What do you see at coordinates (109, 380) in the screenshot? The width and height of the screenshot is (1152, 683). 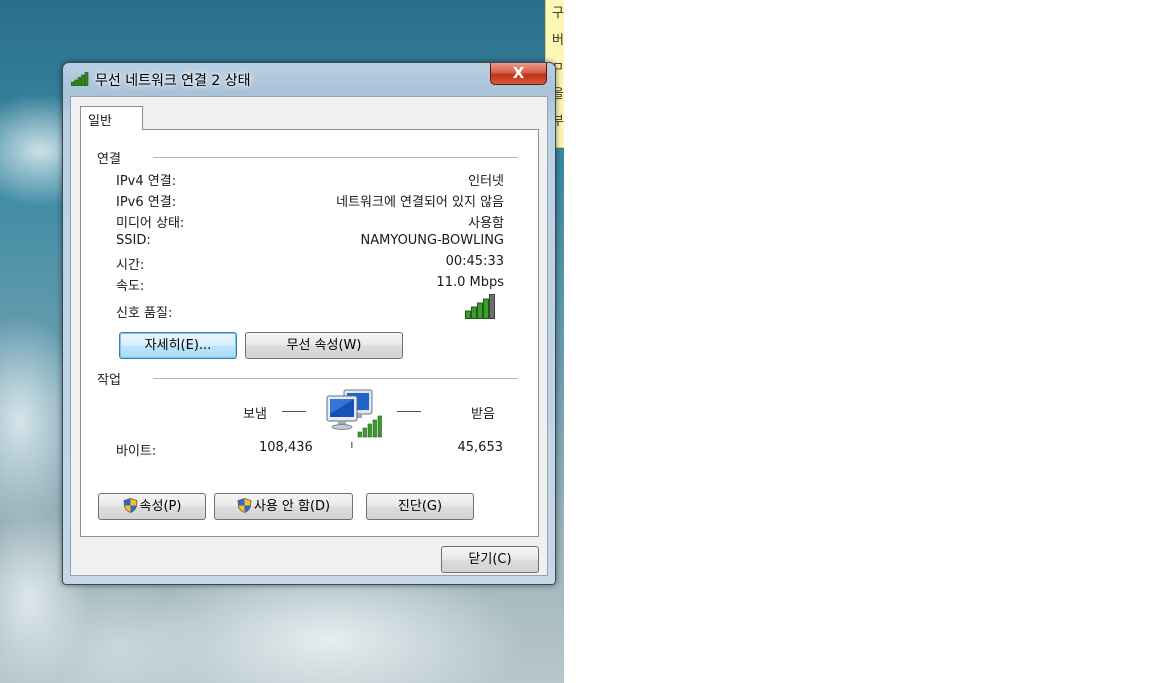 I see `group-label-activity: 작업` at bounding box center [109, 380].